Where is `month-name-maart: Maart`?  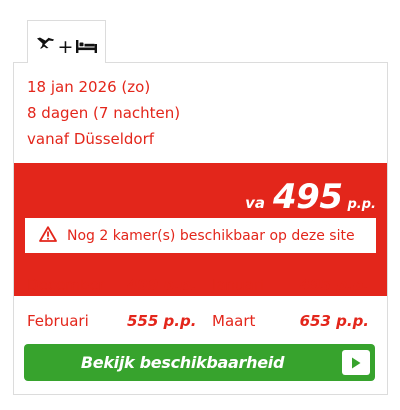
month-name-maart: Maart is located at coordinates (233, 321).